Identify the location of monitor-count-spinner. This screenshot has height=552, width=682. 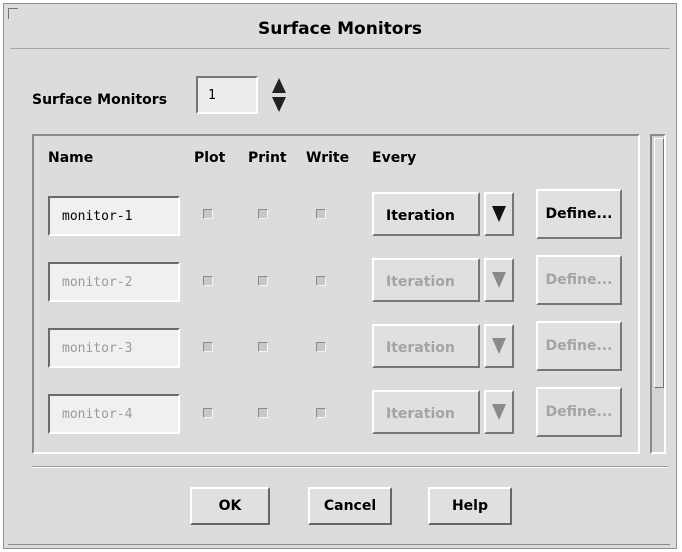
(279, 95).